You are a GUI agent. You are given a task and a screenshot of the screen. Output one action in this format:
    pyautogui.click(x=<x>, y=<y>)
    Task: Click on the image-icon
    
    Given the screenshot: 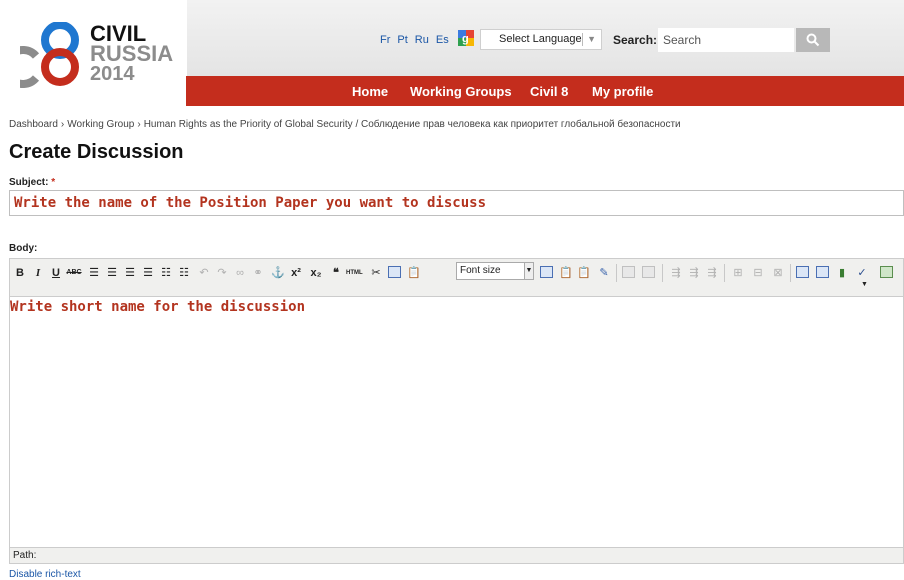 What is the action you would take?
    pyautogui.click(x=802, y=272)
    